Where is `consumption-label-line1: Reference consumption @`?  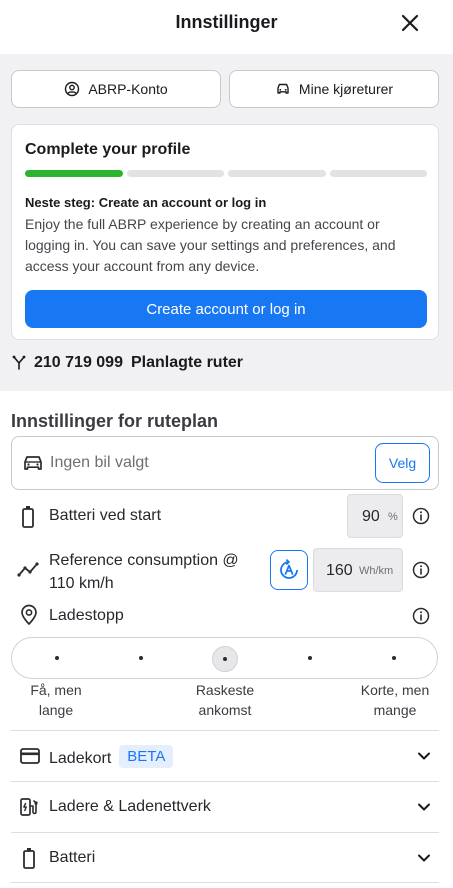 consumption-label-line1: Reference consumption @ is located at coordinates (144, 560).